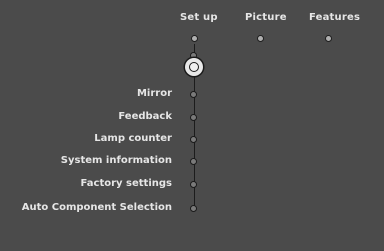 The width and height of the screenshot is (384, 251). I want to click on menu-item-factory-settings-dot-icon, so click(193, 184).